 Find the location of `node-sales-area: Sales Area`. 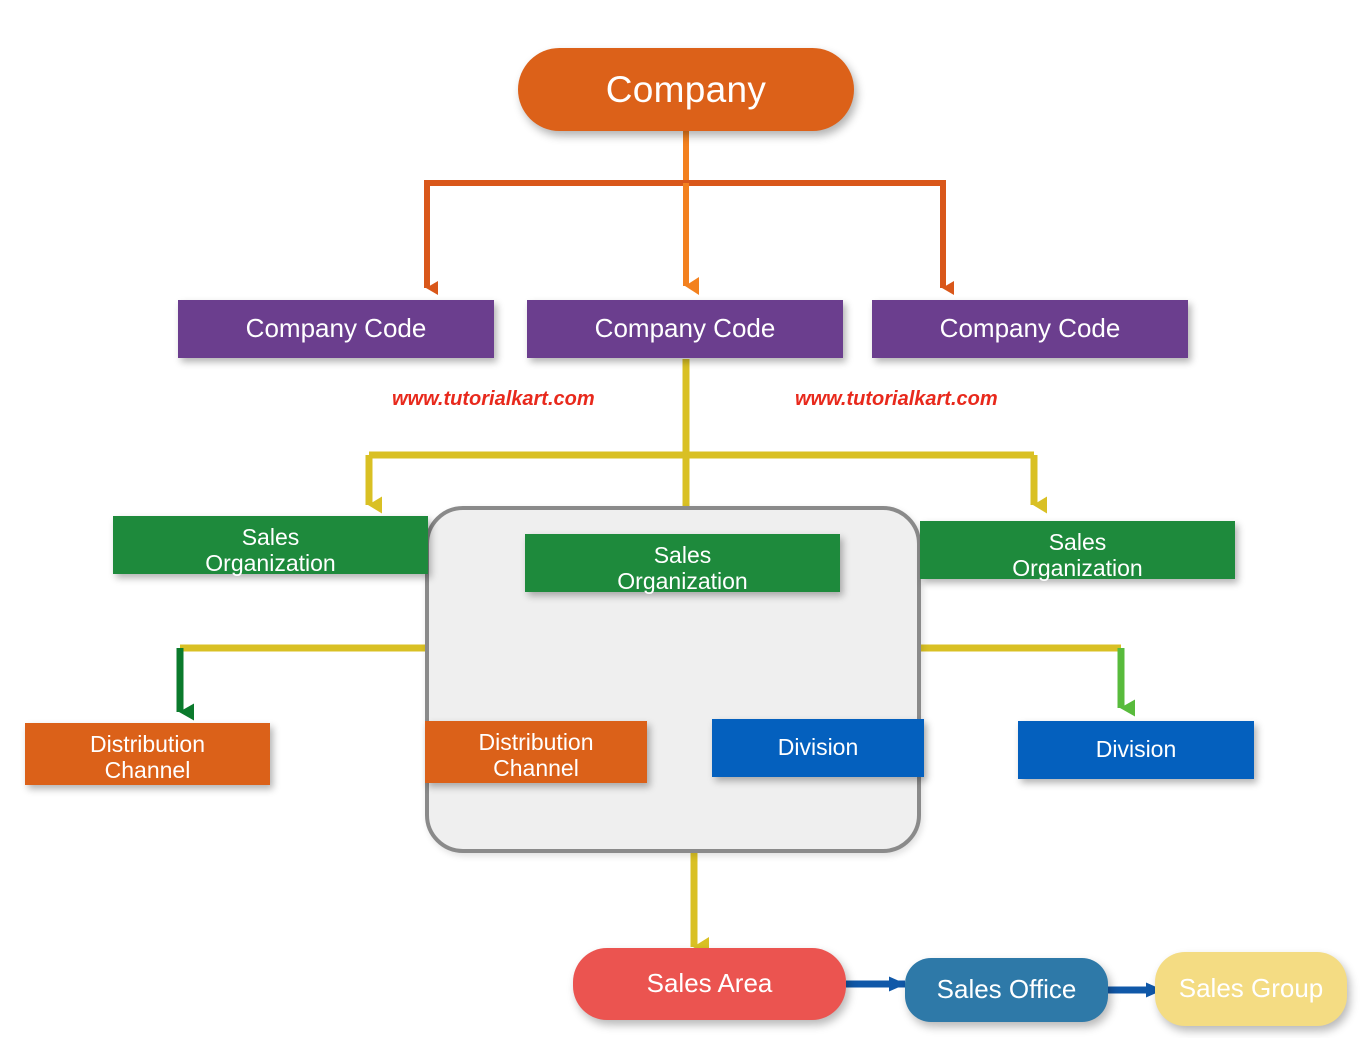

node-sales-area: Sales Area is located at coordinates (709, 984).